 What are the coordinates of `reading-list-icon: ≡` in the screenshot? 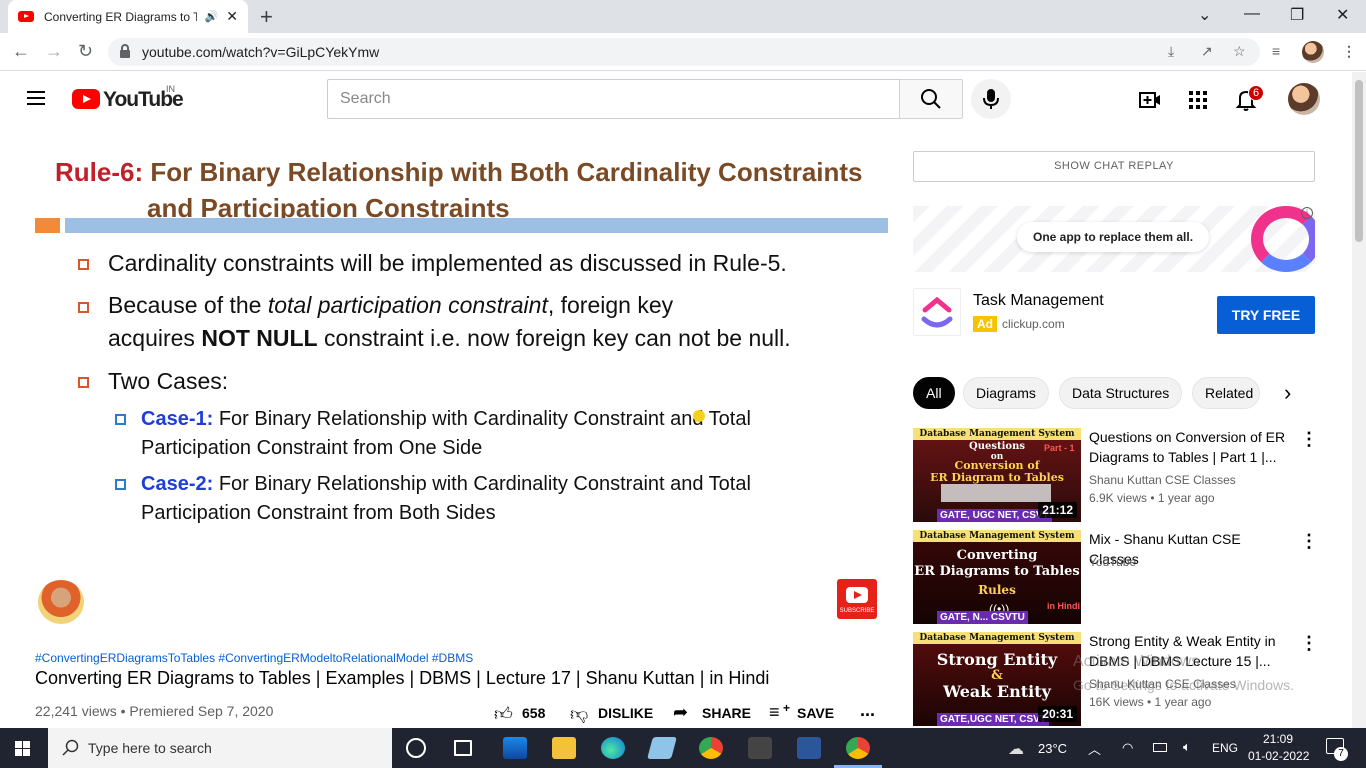 It's located at (1276, 51).